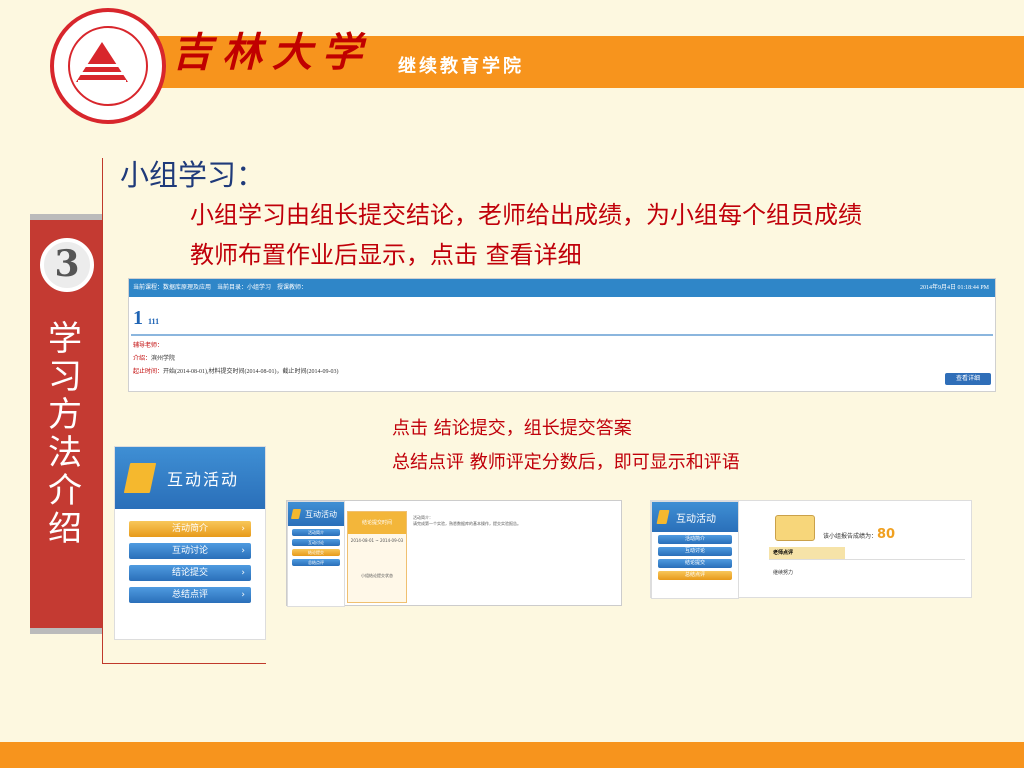 The width and height of the screenshot is (1024, 768). I want to click on footer-band, so click(512, 755).